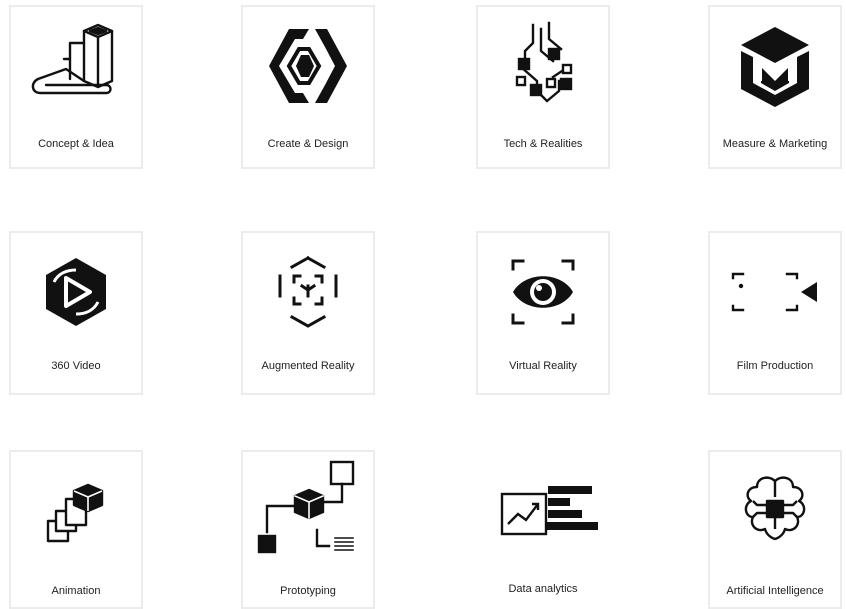 This screenshot has height=609, width=846. I want to click on service-card-prototyping: Prototyping, so click(308, 529).